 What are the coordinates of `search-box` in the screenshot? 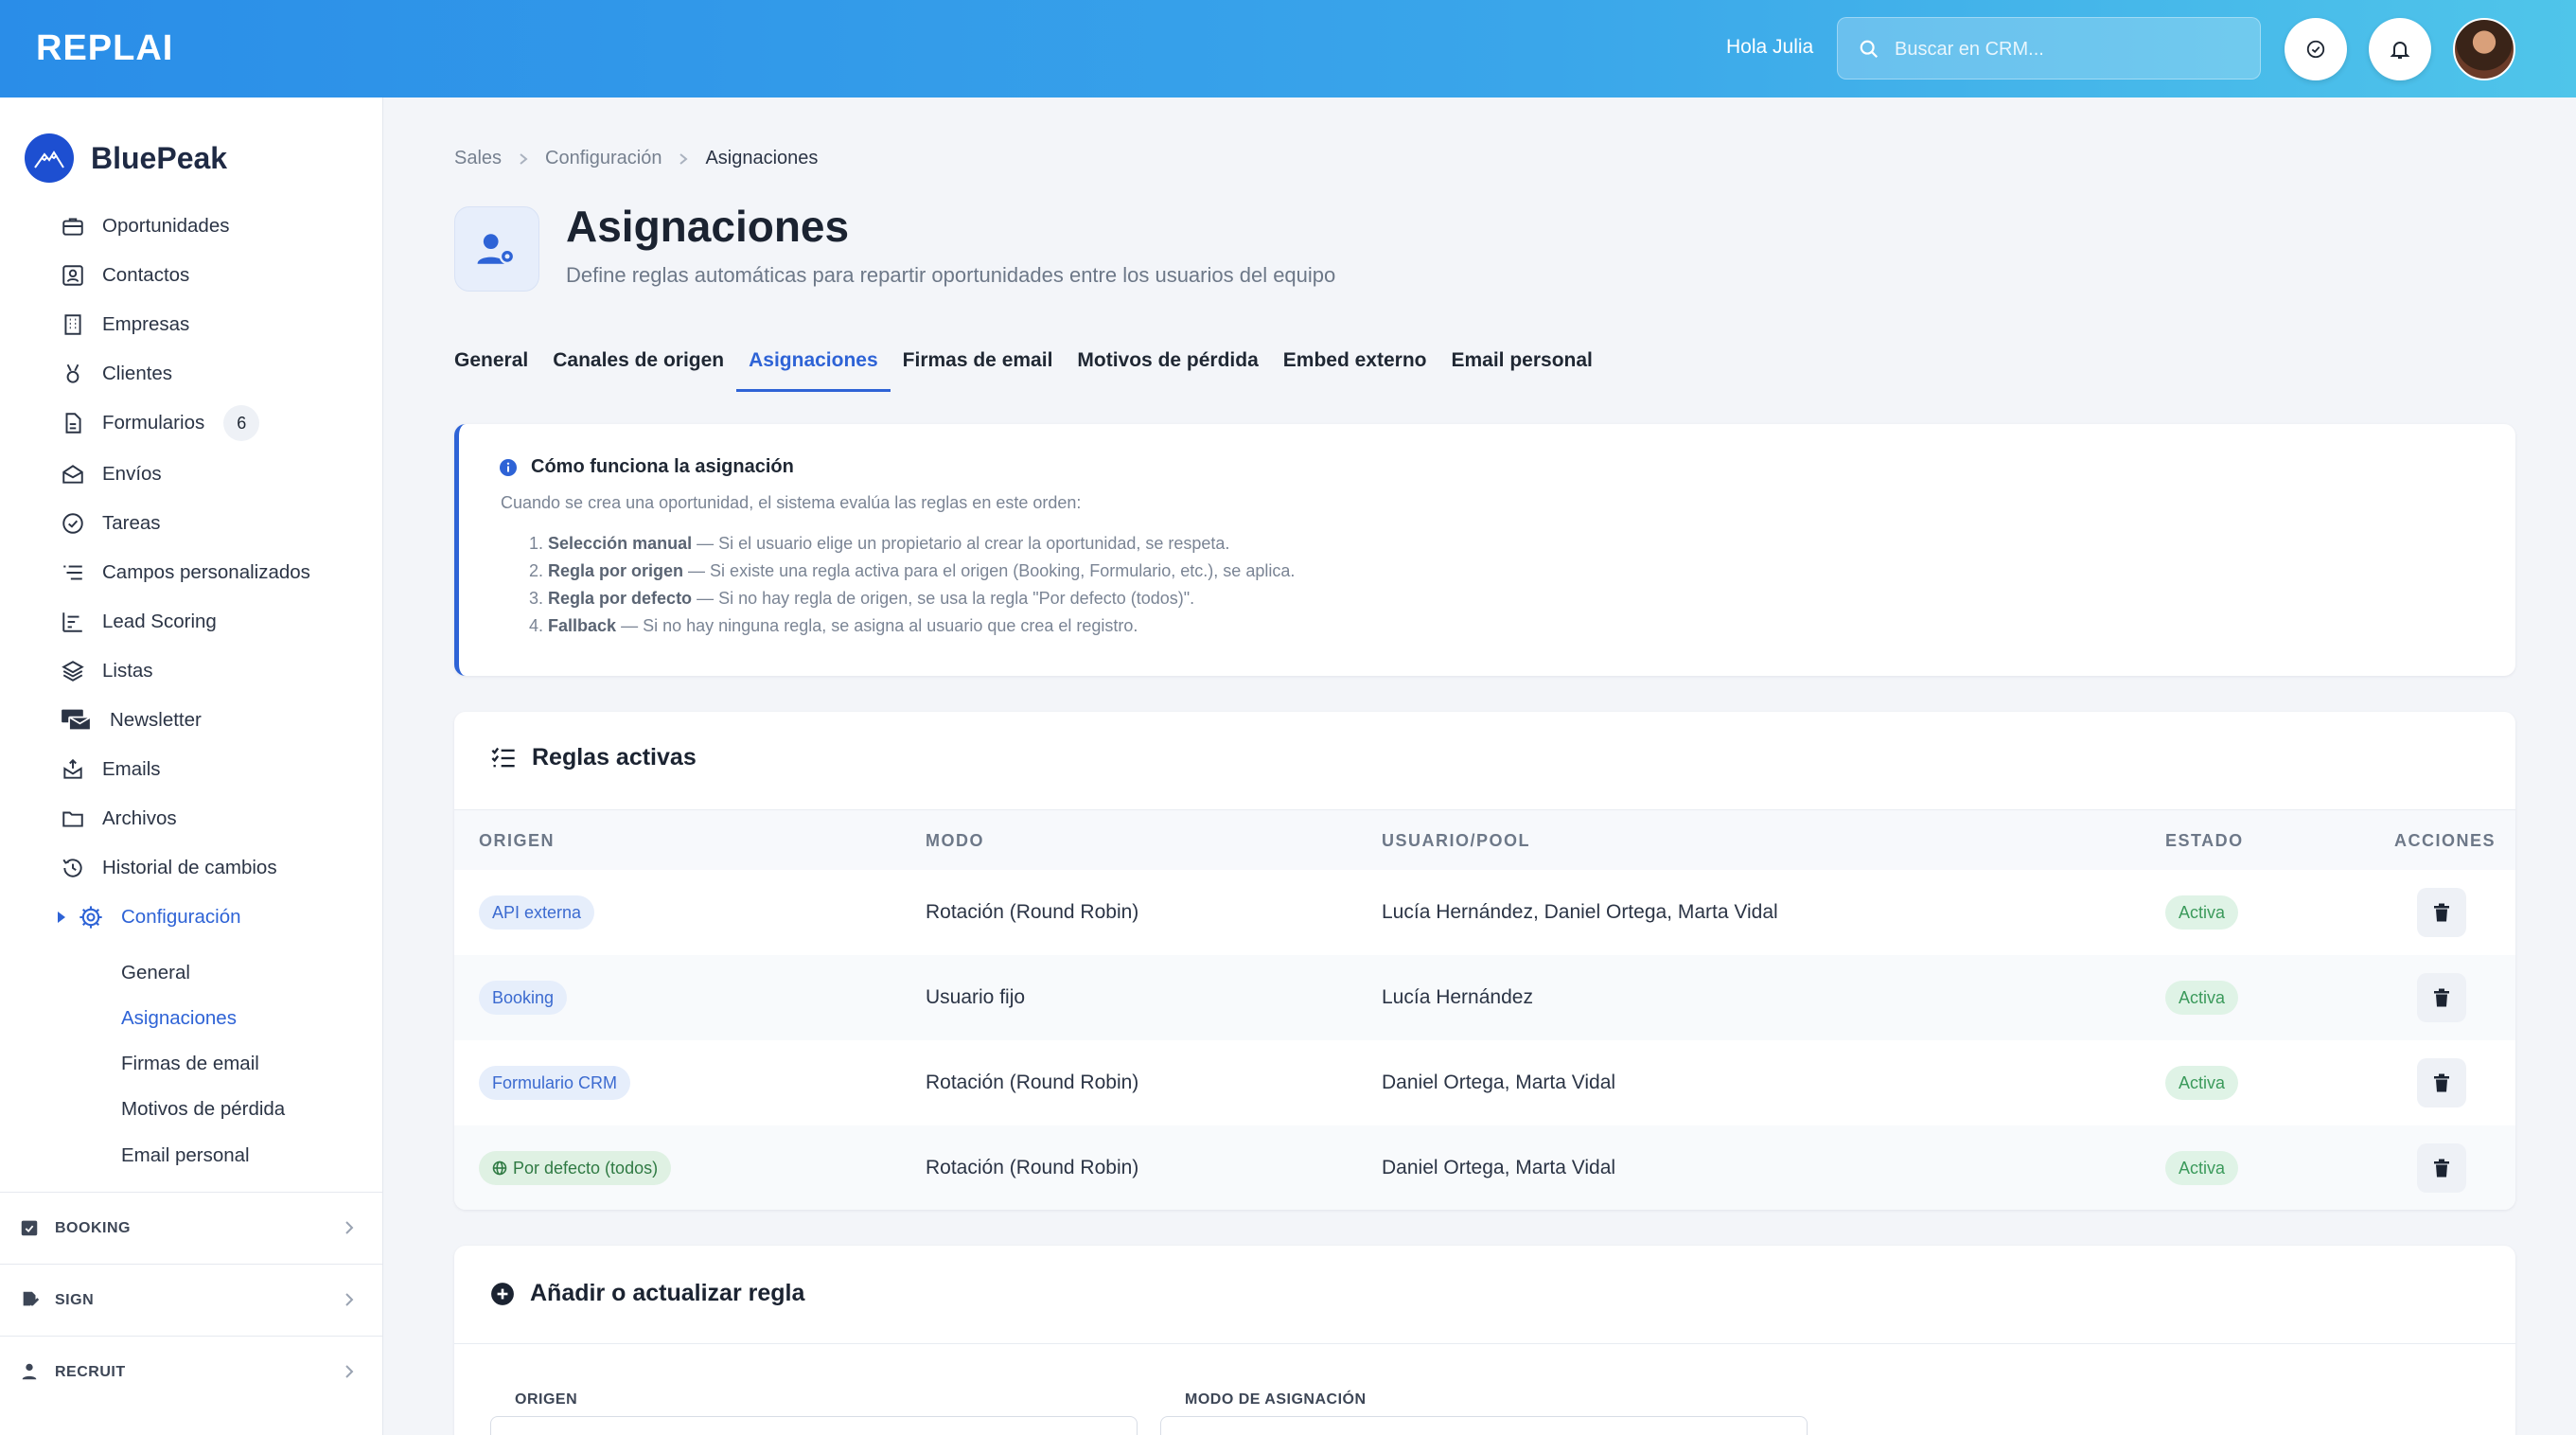 It's located at (2049, 48).